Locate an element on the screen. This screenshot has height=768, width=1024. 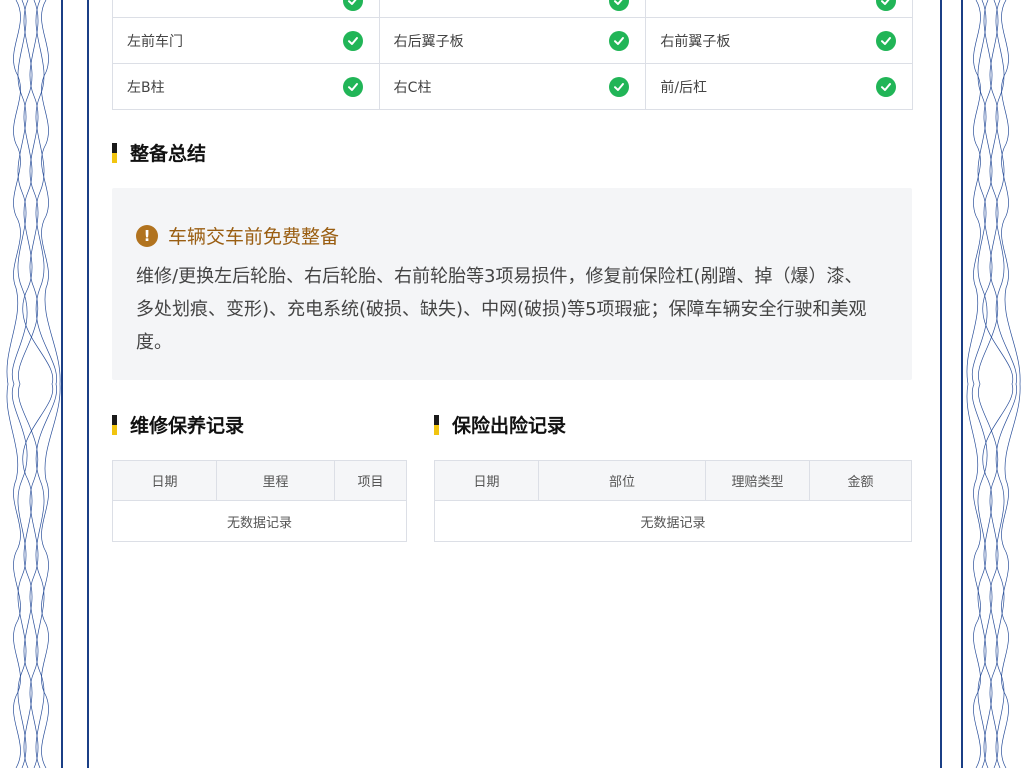
insurance-section-heading: 保险出险记录 is located at coordinates (500, 424).